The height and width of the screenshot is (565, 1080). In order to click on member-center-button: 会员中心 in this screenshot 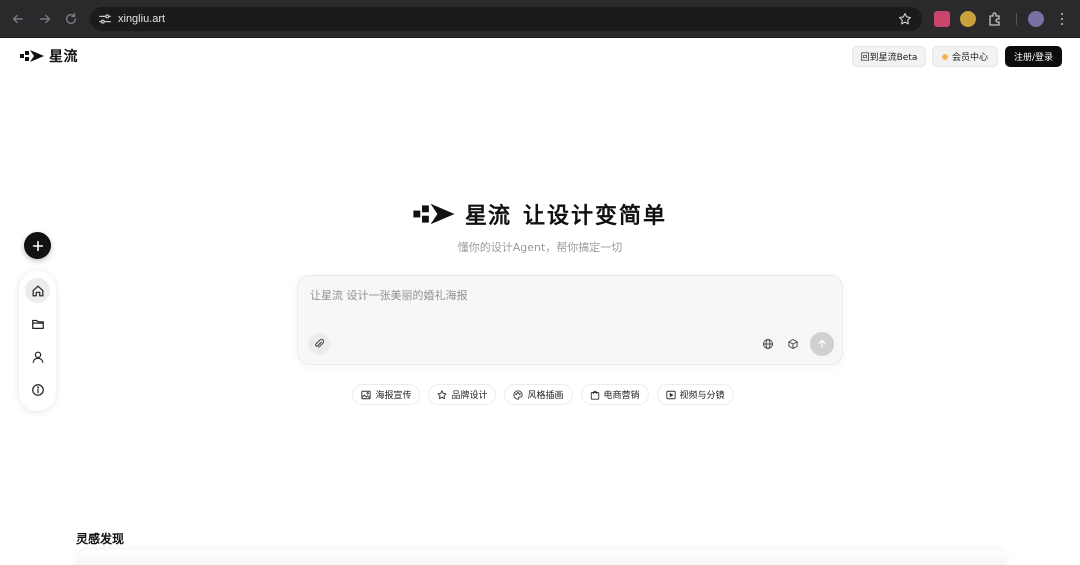, I will do `click(965, 56)`.